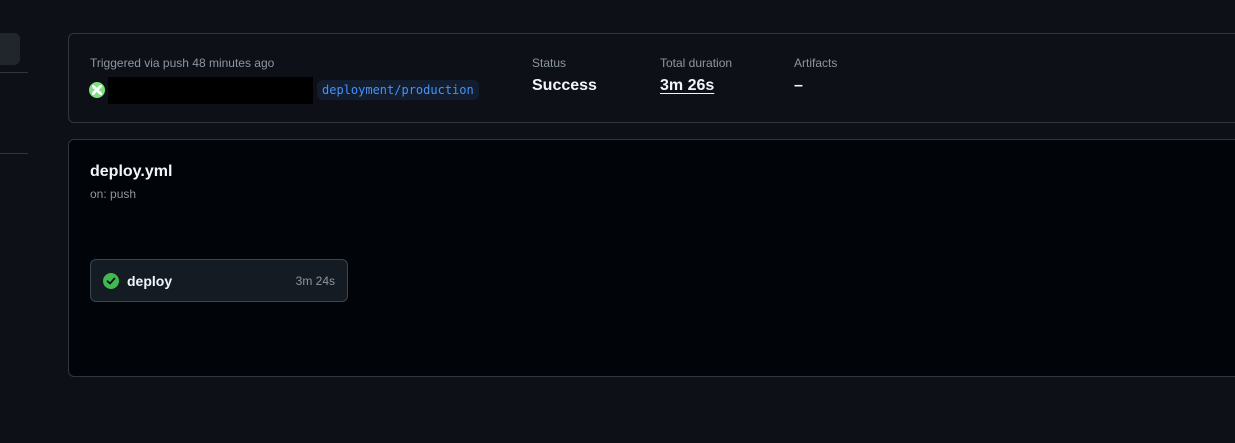 The width and height of the screenshot is (1235, 443). I want to click on job-duration: 3m 24s, so click(315, 280).